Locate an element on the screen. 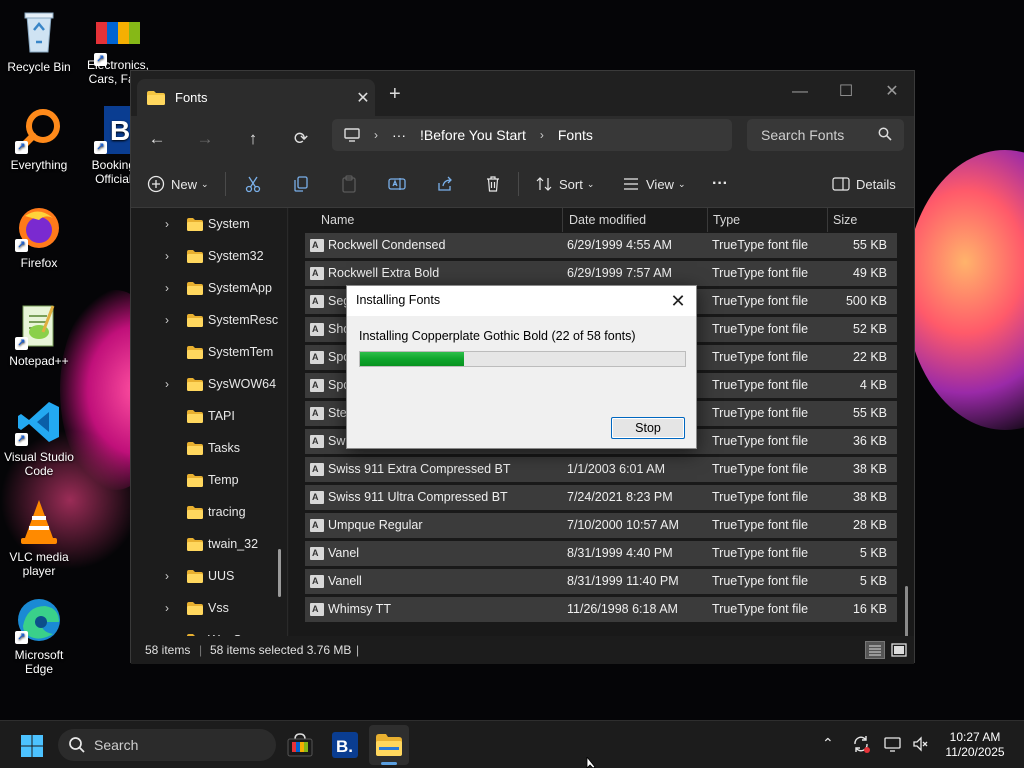  taskbar-search: Search is located at coordinates (167, 745).